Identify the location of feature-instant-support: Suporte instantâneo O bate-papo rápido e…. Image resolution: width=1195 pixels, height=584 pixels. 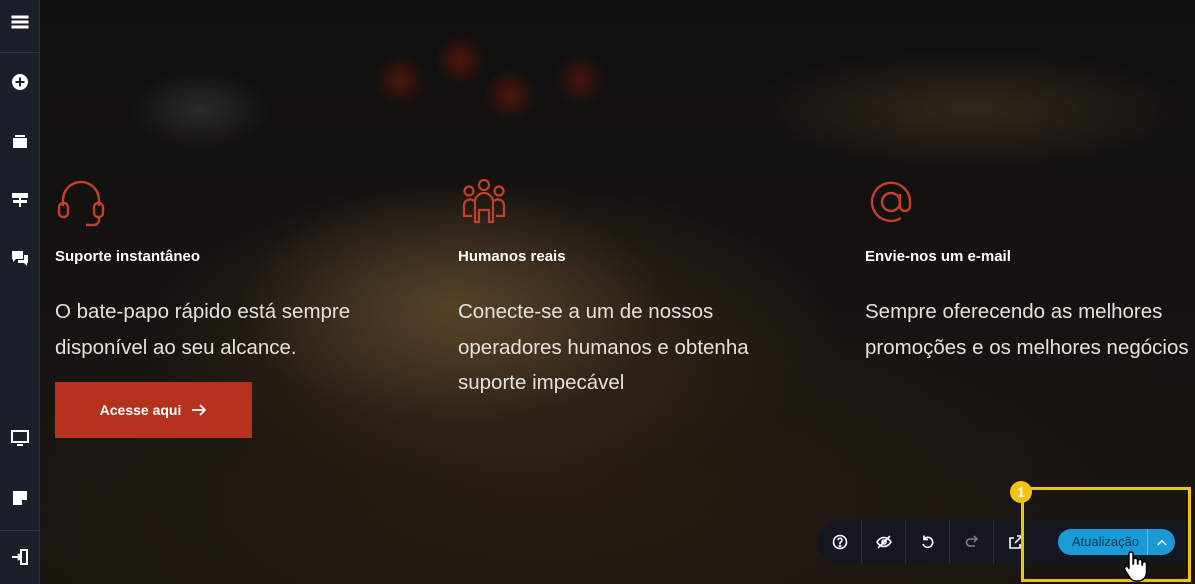
(225, 267).